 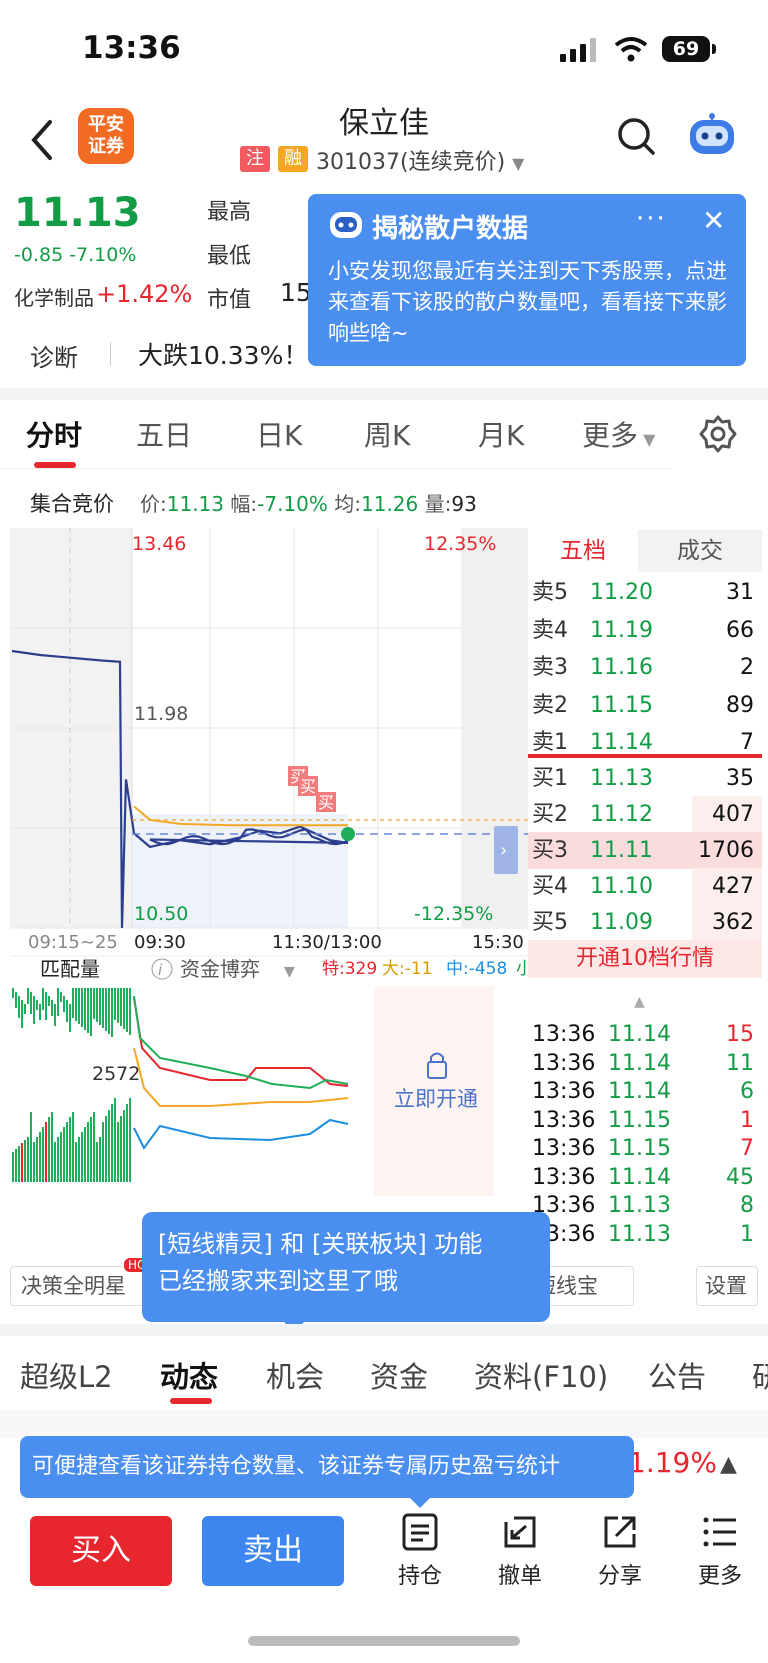 What do you see at coordinates (672, 1462) in the screenshot?
I see `holding-pct: 1.19%` at bounding box center [672, 1462].